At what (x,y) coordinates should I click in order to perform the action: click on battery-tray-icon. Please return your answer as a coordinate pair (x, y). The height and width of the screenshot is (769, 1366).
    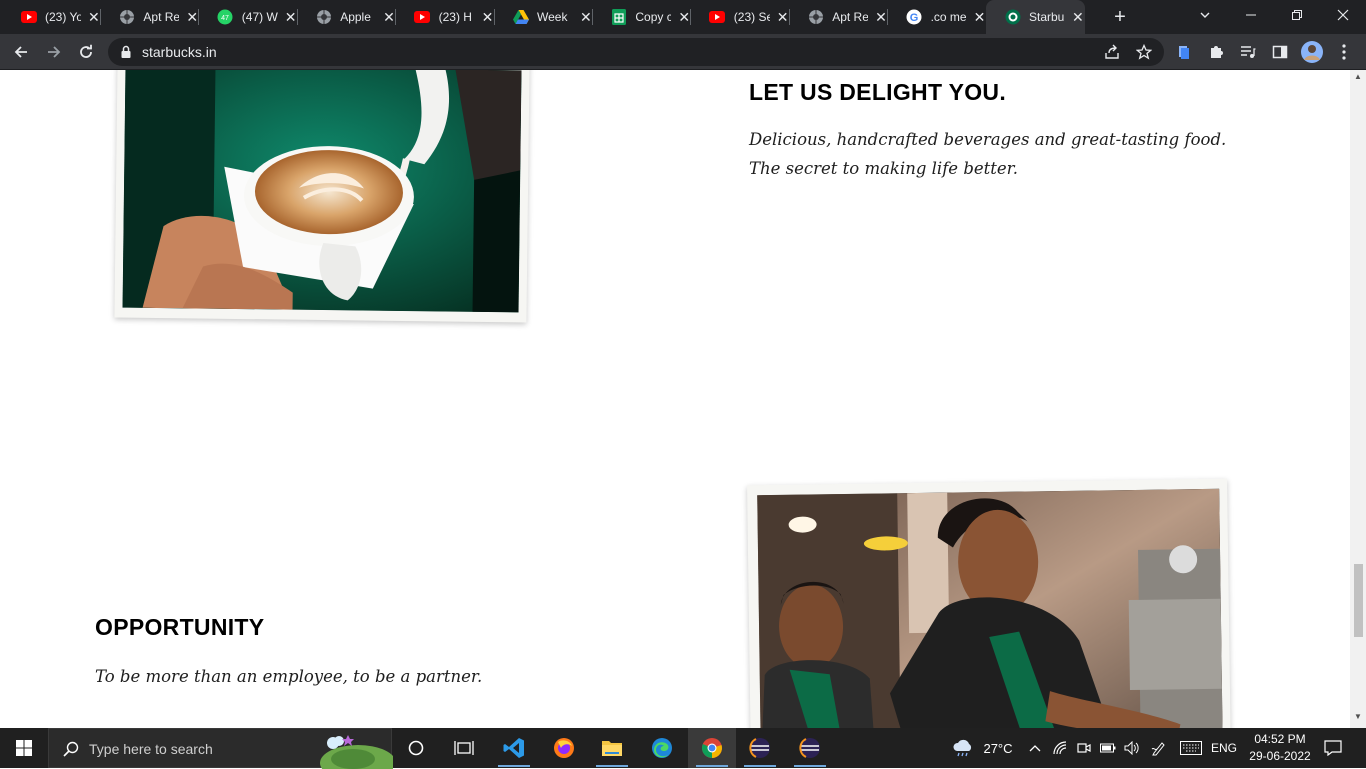
    Looking at the image, I should click on (1108, 748).